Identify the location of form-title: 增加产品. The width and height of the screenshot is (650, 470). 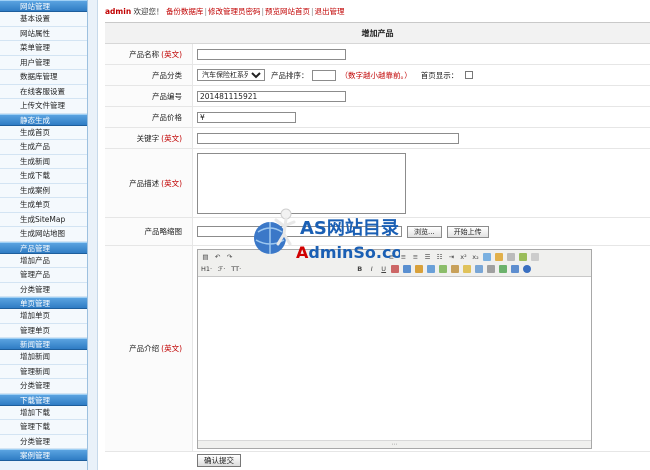
(377, 33).